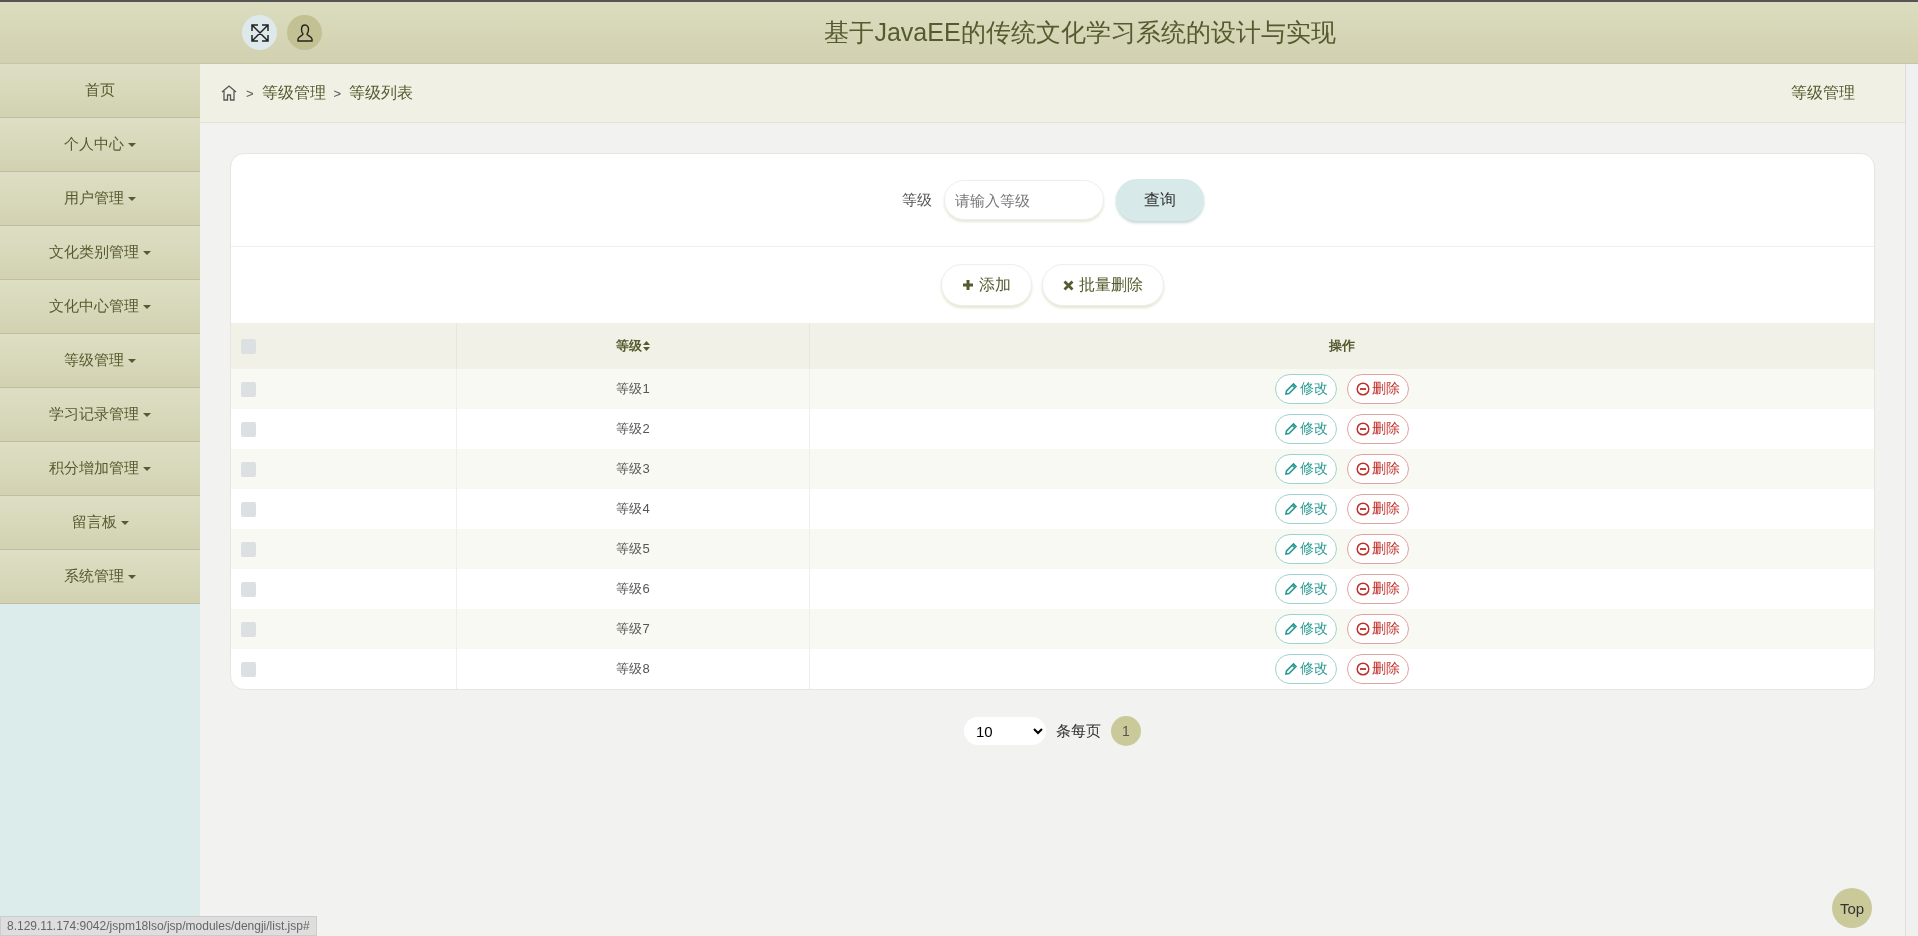 The image size is (1918, 936). What do you see at coordinates (633, 388) in the screenshot?
I see `table-cell: 等级1` at bounding box center [633, 388].